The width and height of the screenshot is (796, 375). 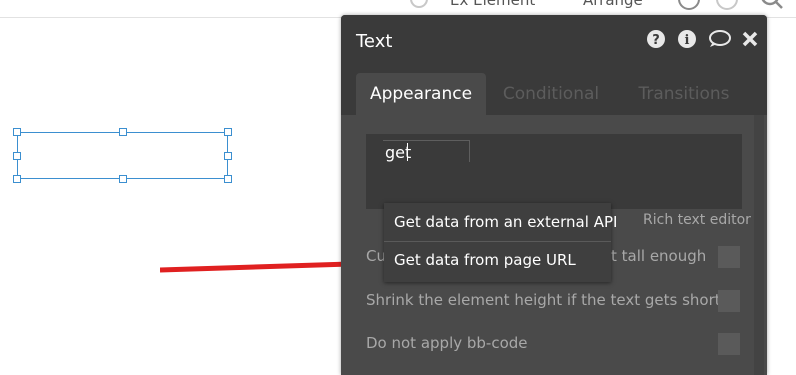 What do you see at coordinates (729, 301) in the screenshot?
I see `shrink-height-checkbox` at bounding box center [729, 301].